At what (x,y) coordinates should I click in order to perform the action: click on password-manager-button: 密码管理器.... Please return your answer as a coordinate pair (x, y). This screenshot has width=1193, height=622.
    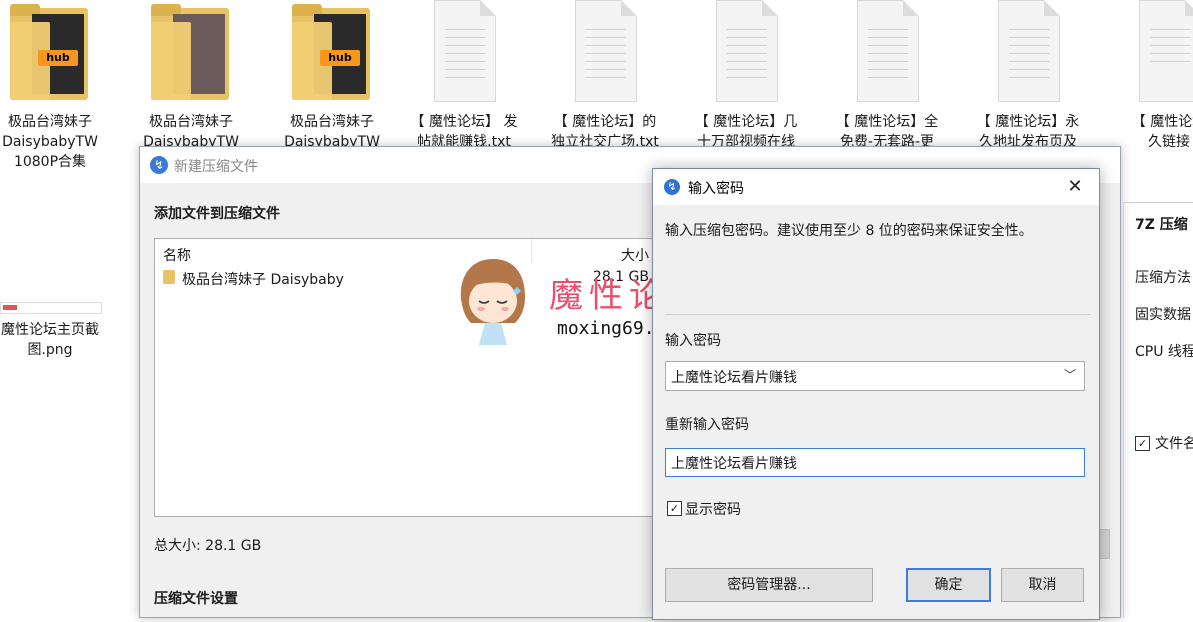
    Looking at the image, I should click on (769, 585).